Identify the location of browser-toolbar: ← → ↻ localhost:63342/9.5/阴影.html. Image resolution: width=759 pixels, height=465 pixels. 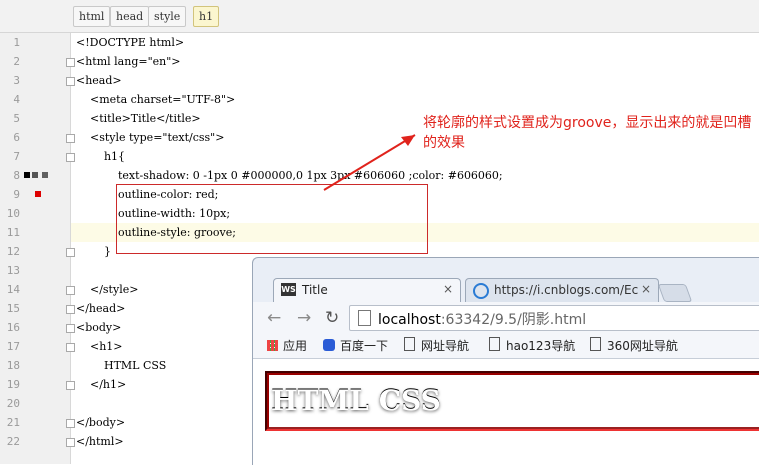
(506, 317).